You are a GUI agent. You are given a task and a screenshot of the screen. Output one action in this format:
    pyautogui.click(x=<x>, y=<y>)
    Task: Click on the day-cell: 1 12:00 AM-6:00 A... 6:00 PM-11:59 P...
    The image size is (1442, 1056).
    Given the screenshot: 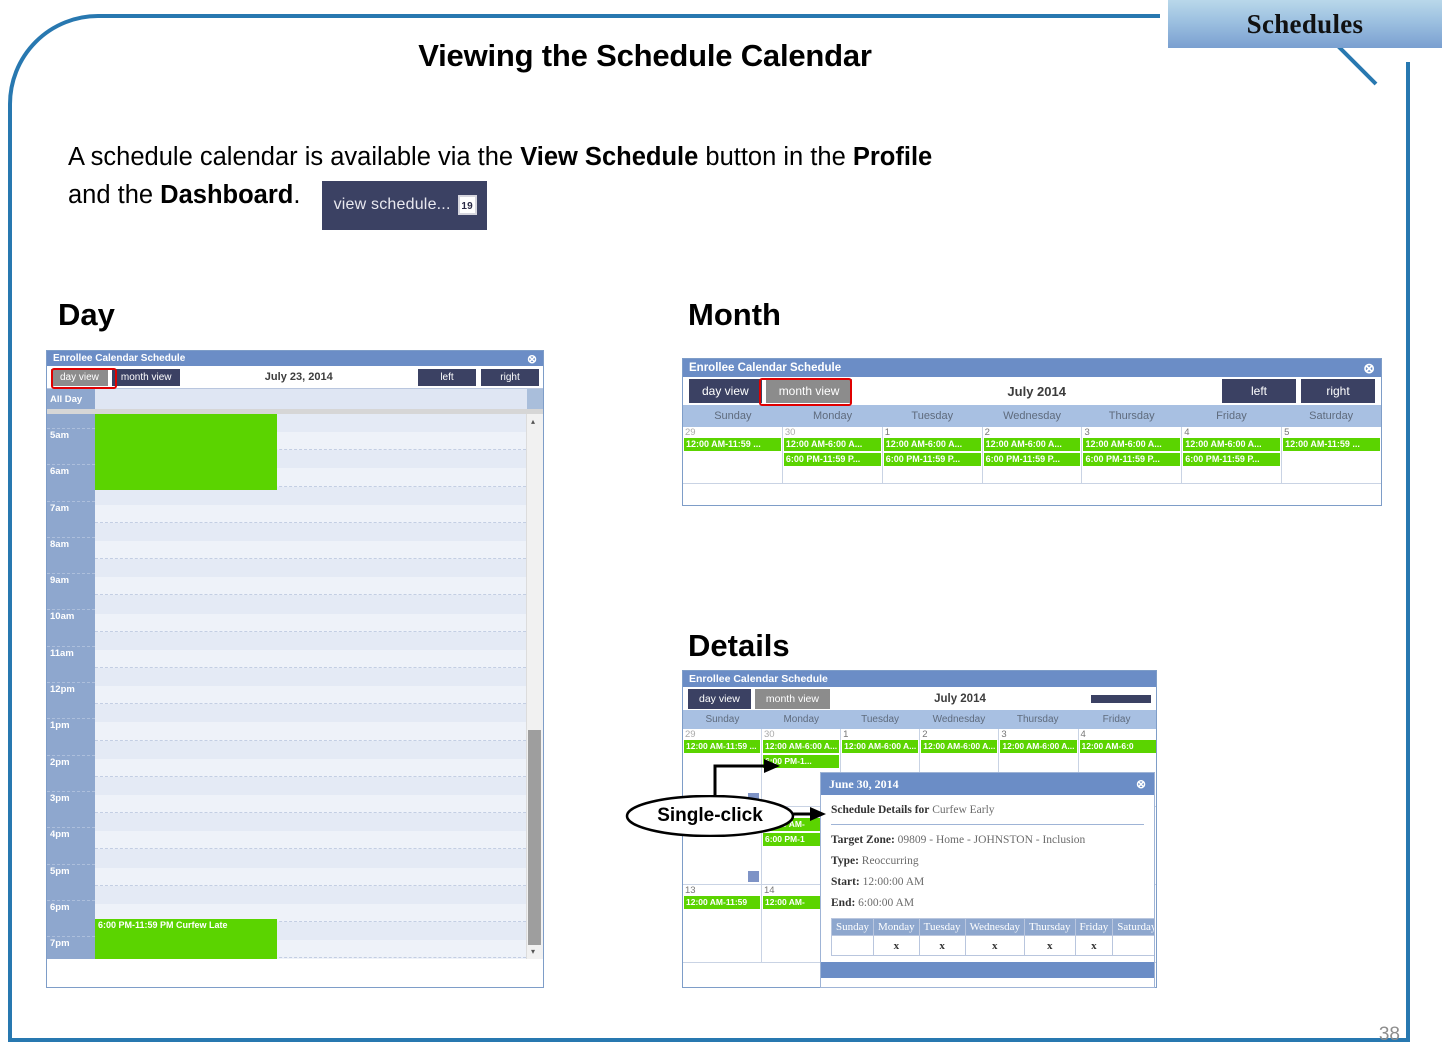 What is the action you would take?
    pyautogui.click(x=932, y=455)
    